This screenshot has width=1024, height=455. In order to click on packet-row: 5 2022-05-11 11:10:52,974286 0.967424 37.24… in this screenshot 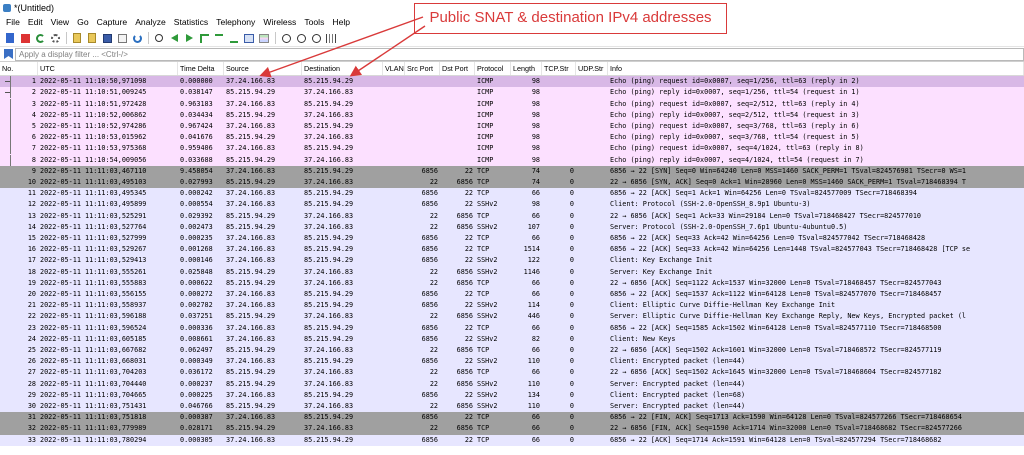, I will do `click(512, 126)`.